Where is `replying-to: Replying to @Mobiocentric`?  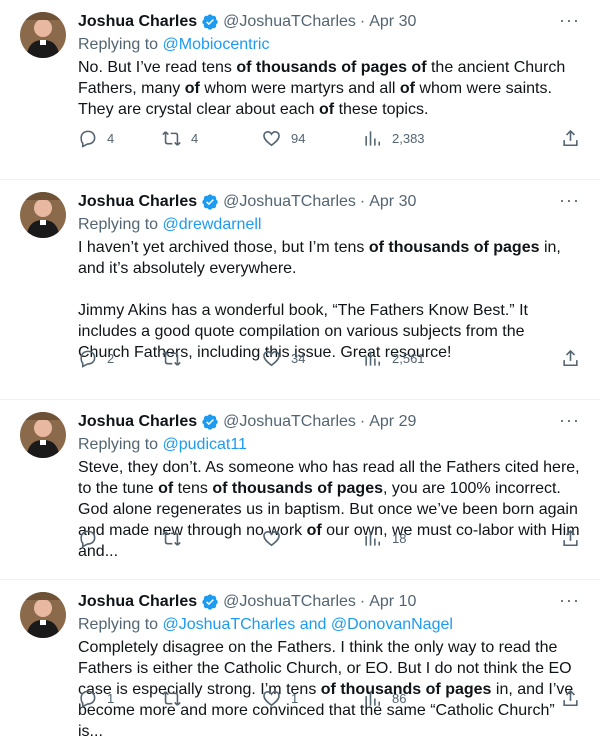
replying-to: Replying to @Mobiocentric is located at coordinates (329, 45).